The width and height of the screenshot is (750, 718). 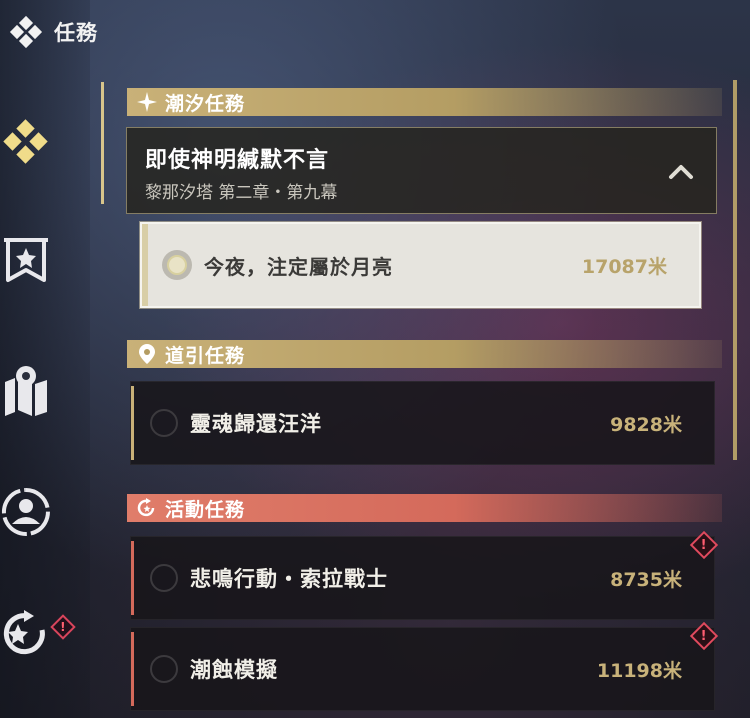 I want to click on task-item: 悲鳴行動・索拉戰士 8735米, so click(x=422, y=578).